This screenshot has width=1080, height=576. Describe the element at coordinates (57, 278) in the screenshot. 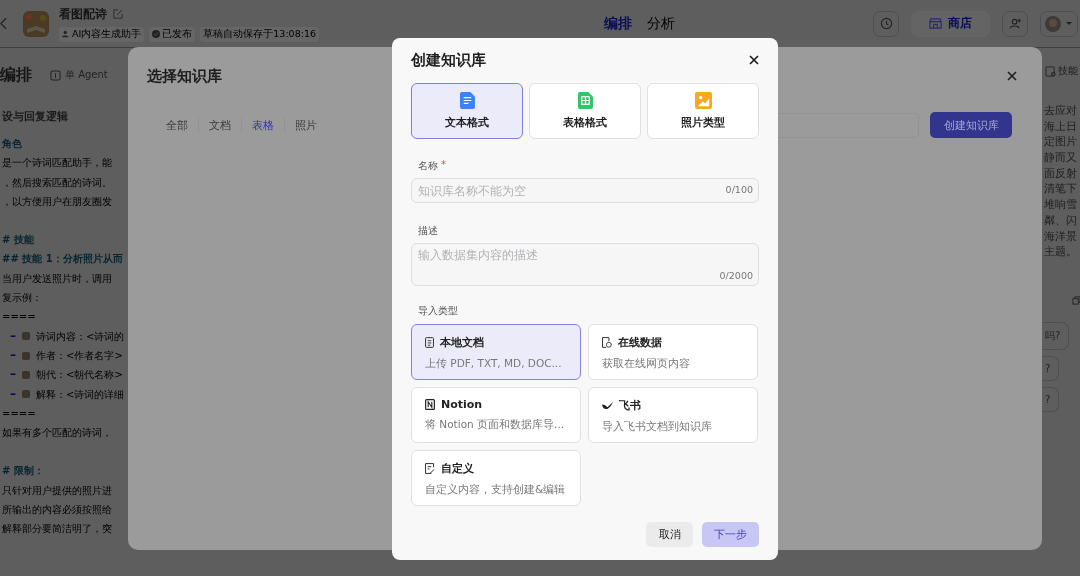

I see `prompt-line: 当用户发送照片时，调用` at that location.